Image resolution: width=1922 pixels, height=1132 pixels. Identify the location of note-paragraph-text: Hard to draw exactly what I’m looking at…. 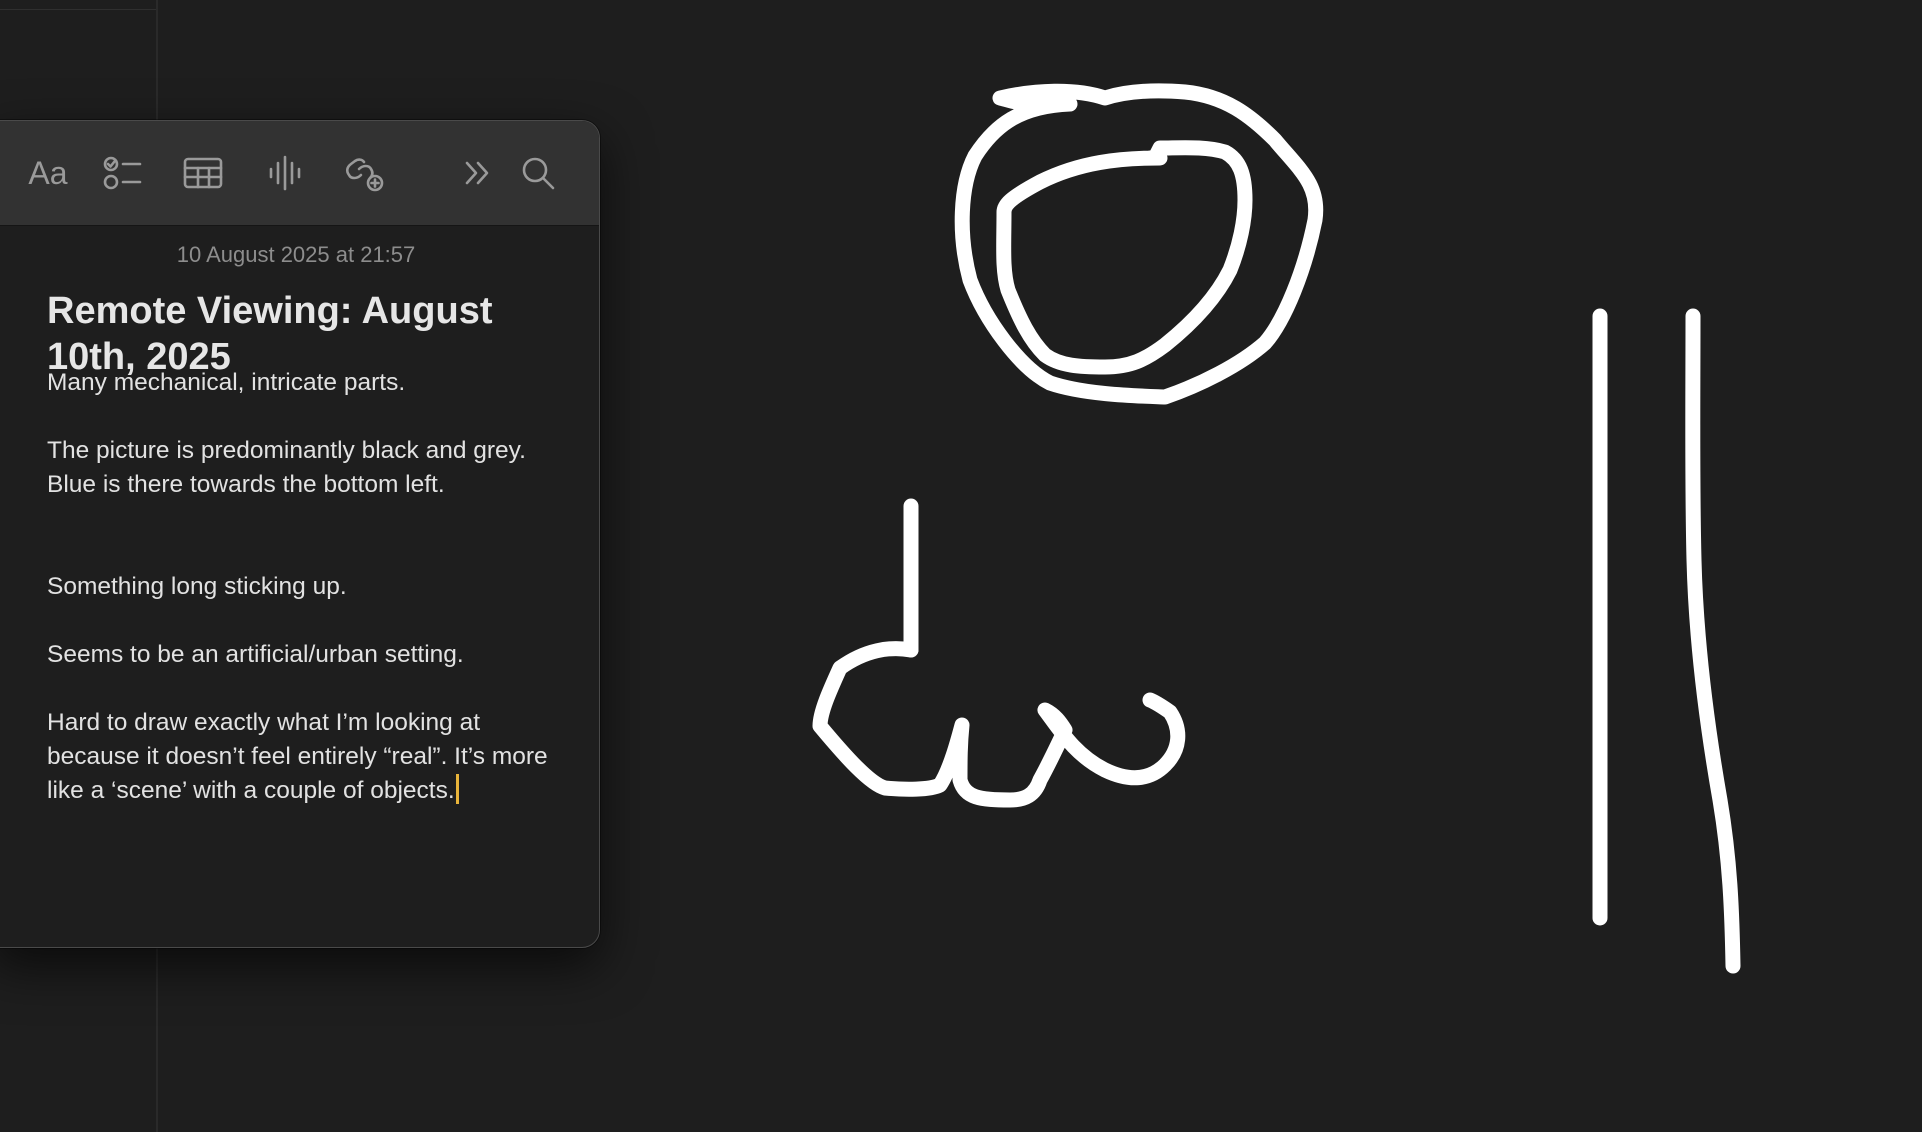
(297, 756).